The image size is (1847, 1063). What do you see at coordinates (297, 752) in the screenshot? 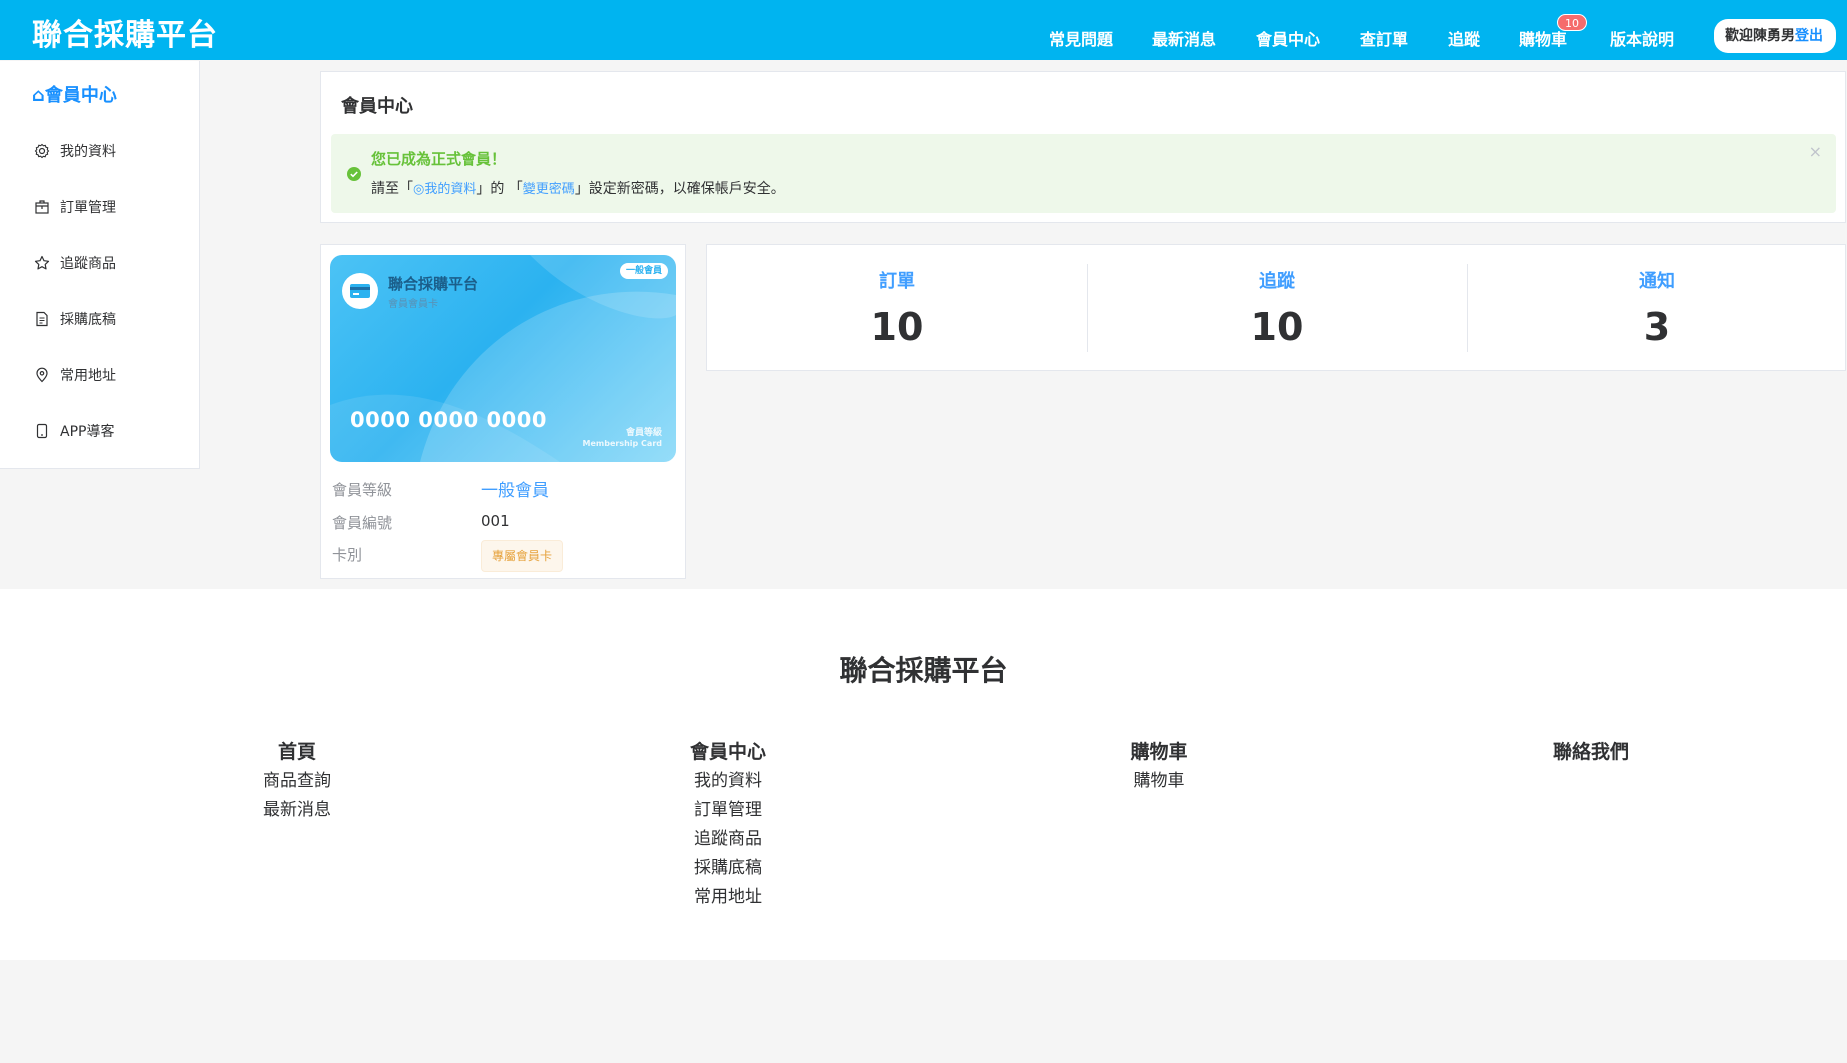
I see `footer-column-heading: 首頁` at bounding box center [297, 752].